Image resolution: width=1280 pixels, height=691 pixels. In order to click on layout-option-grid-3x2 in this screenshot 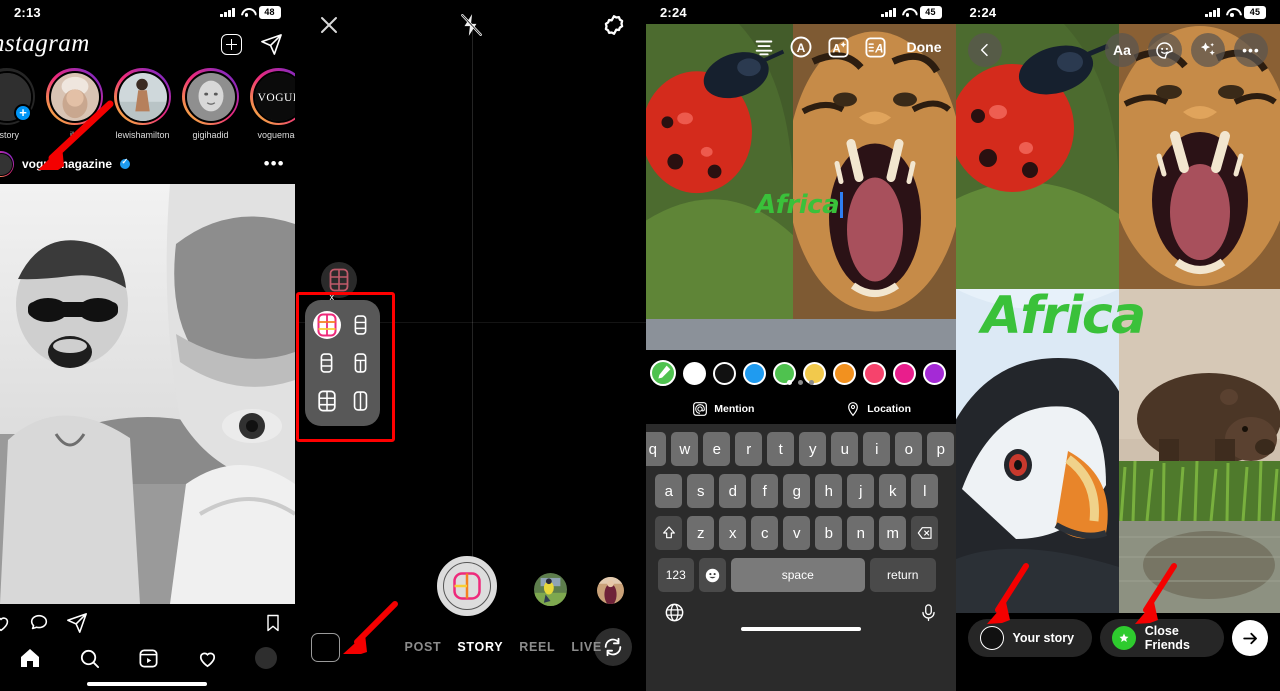, I will do `click(327, 401)`.